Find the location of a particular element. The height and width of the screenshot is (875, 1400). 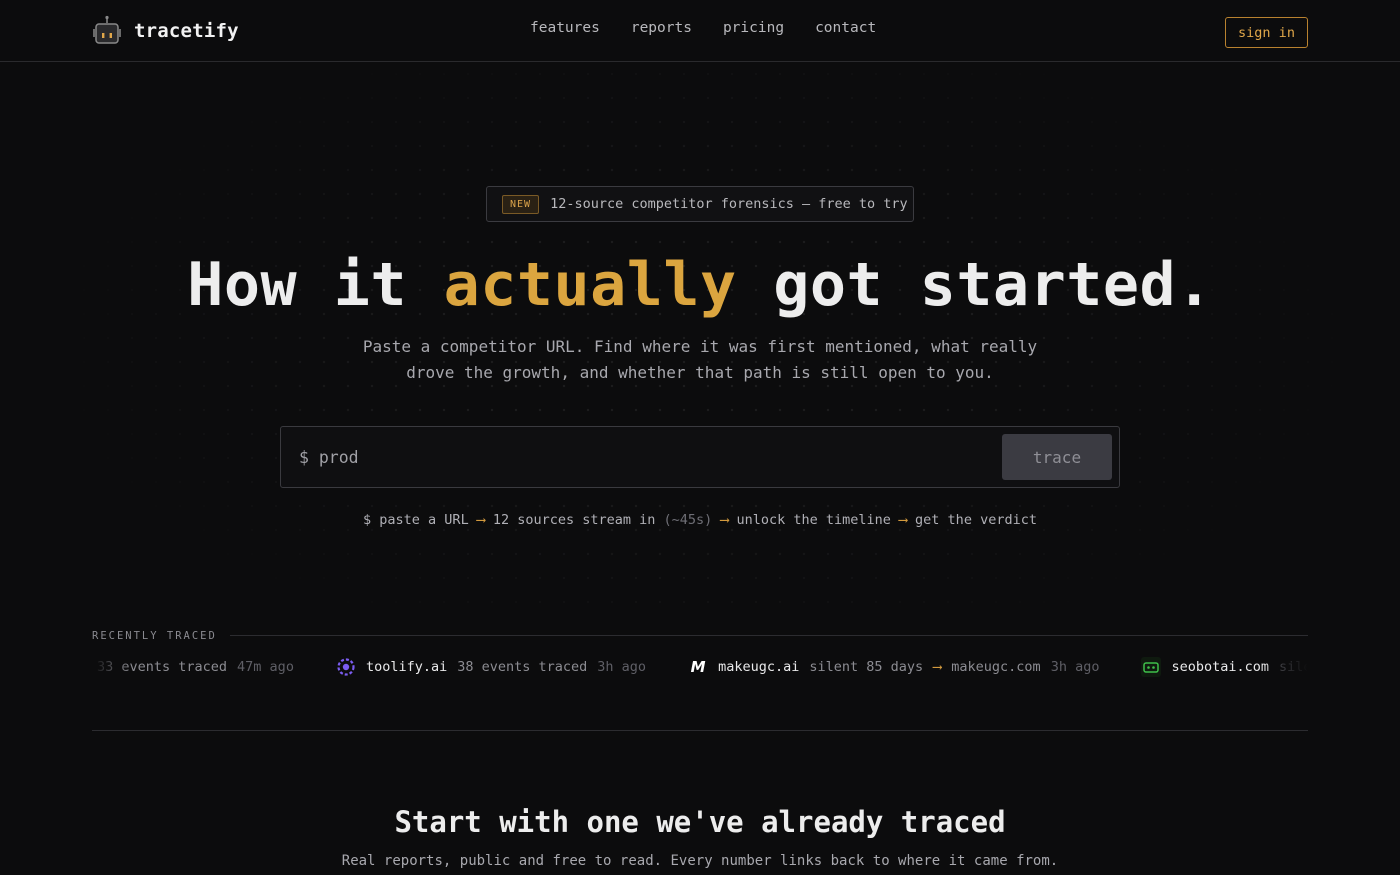

trace-search-box: trace is located at coordinates (700, 457).